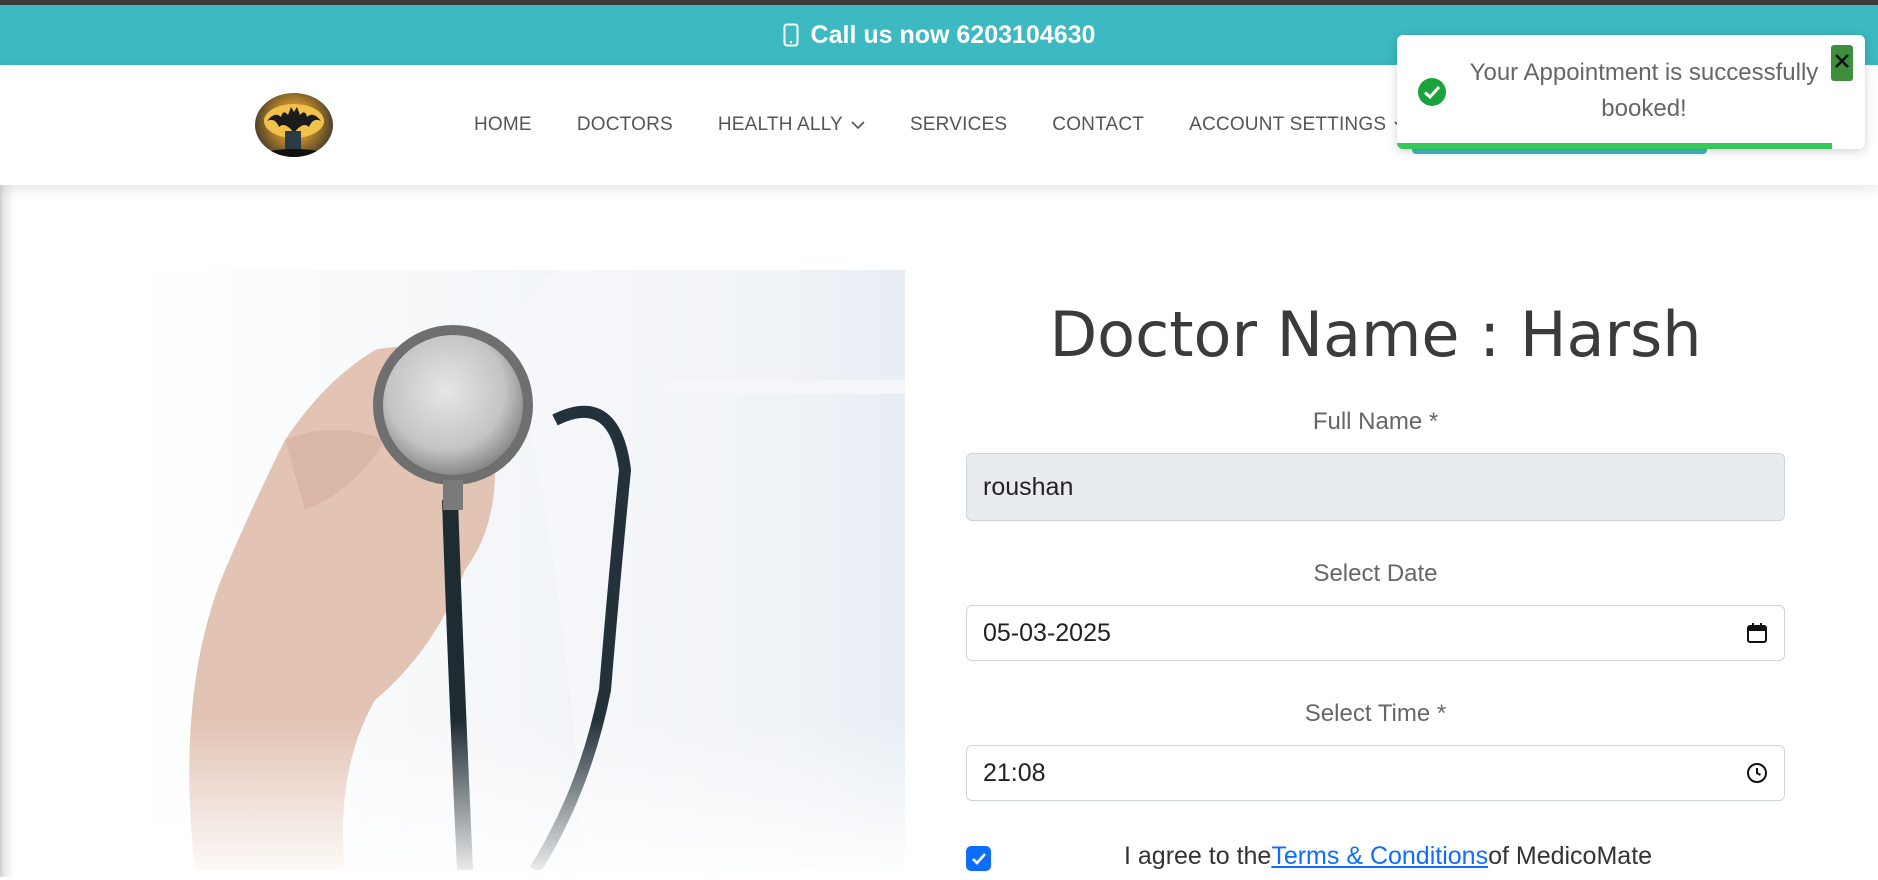 This screenshot has height=880, width=1878. Describe the element at coordinates (1375, 633) in the screenshot. I see `date-input: 05-03-2025` at that location.